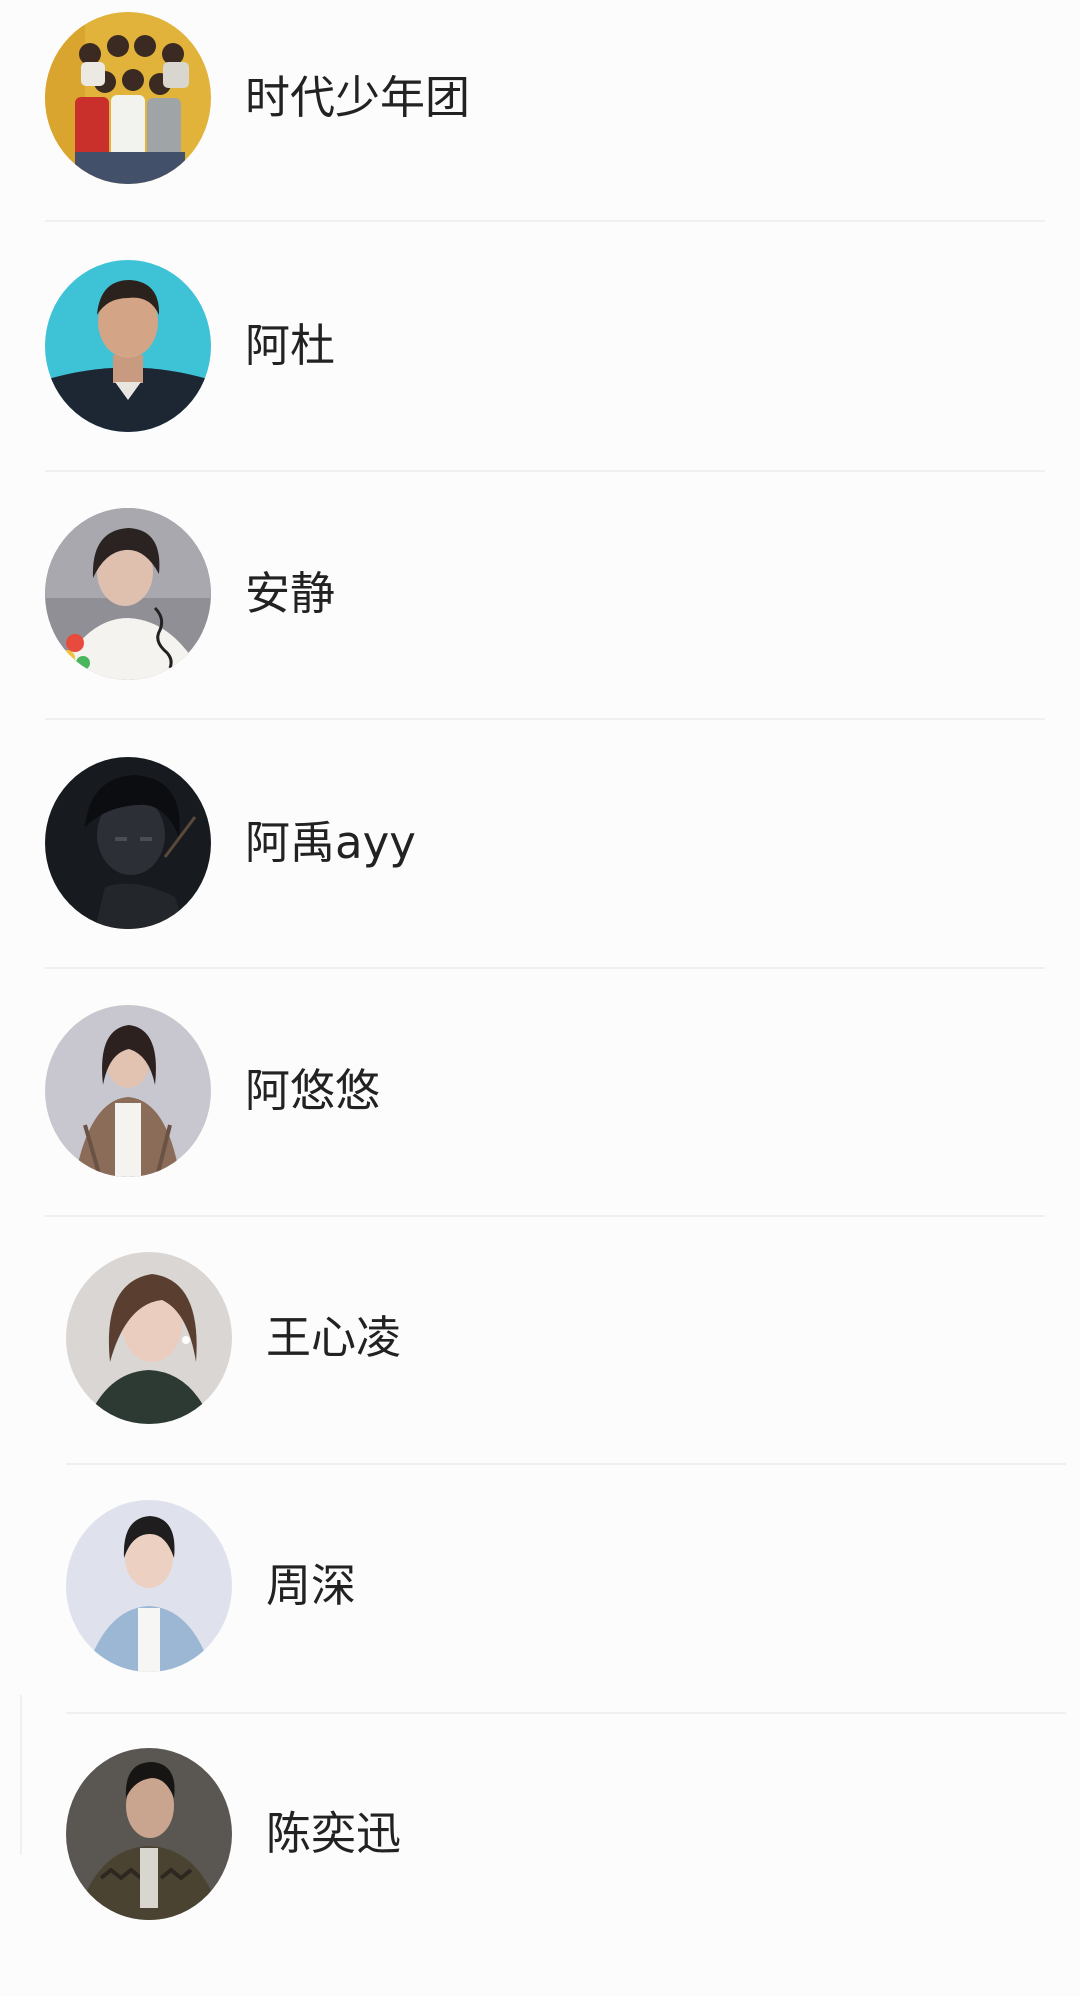 The width and height of the screenshot is (1080, 1996). What do you see at coordinates (540, 632) in the screenshot?
I see `artist-row: 安静` at bounding box center [540, 632].